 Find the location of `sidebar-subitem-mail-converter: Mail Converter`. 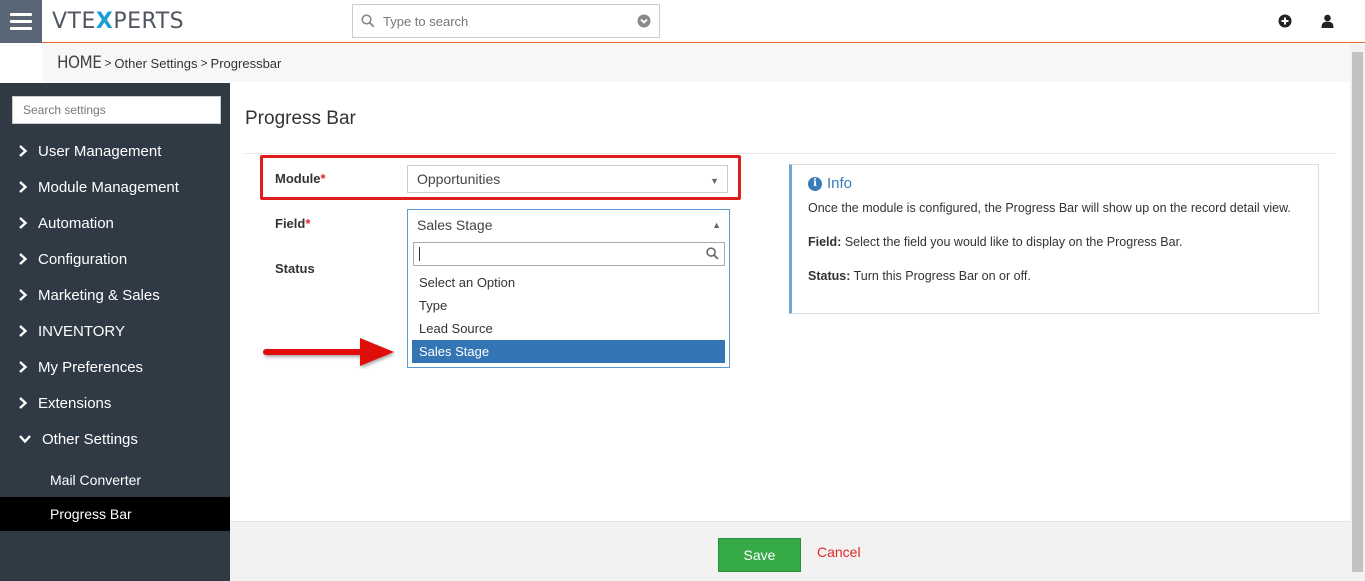

sidebar-subitem-mail-converter: Mail Converter is located at coordinates (115, 480).